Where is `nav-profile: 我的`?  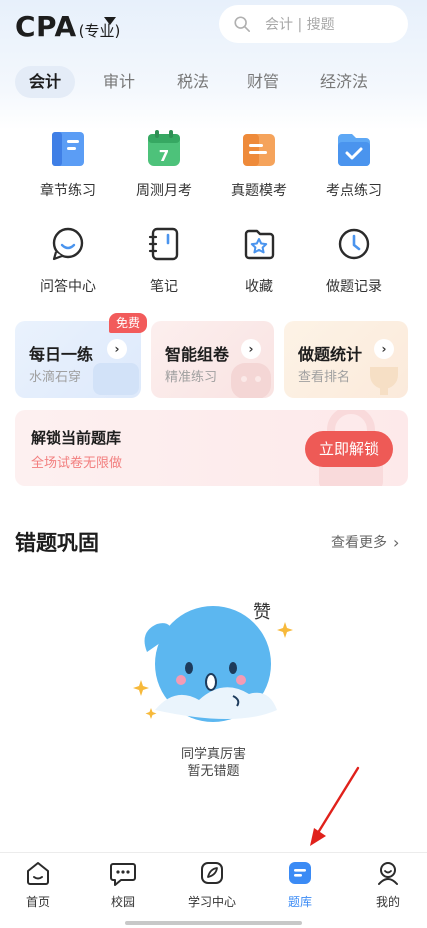 nav-profile: 我的 is located at coordinates (388, 884).